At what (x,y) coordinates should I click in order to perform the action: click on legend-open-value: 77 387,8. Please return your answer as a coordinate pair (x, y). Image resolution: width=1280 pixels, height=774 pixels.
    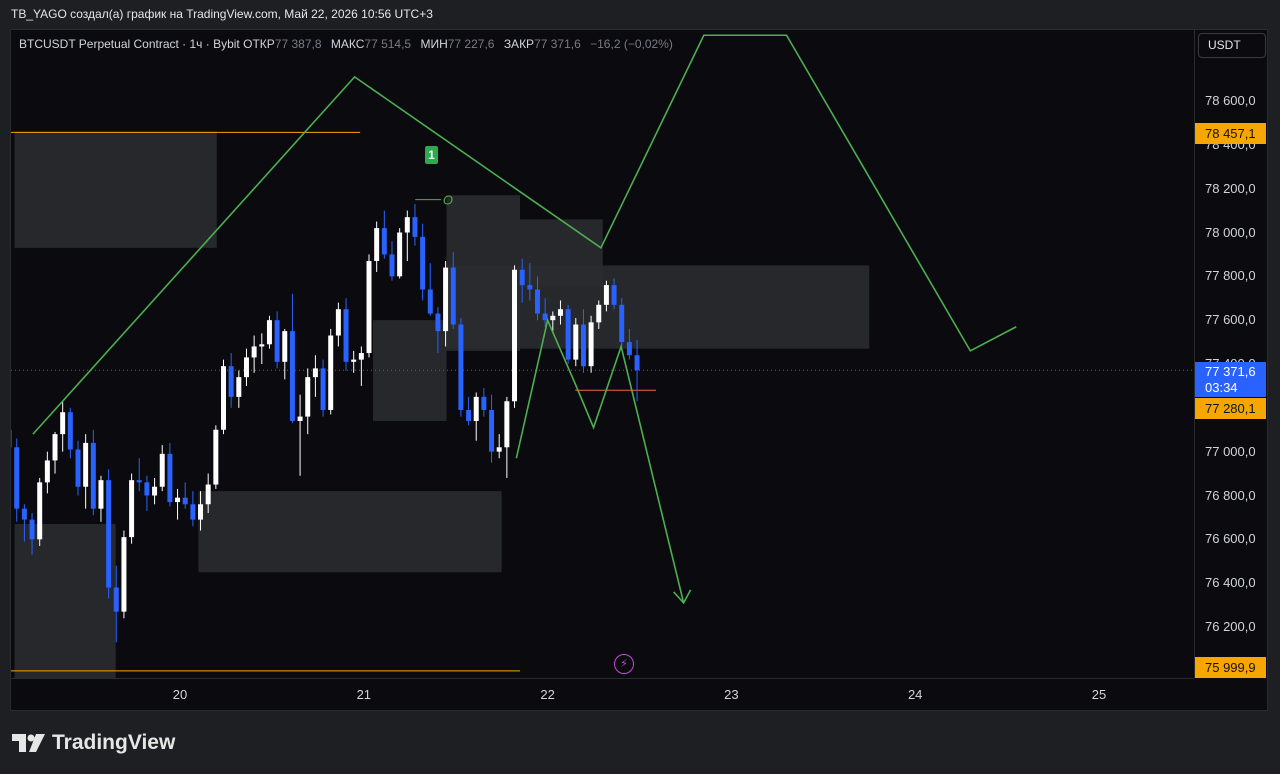
    Looking at the image, I should click on (298, 44).